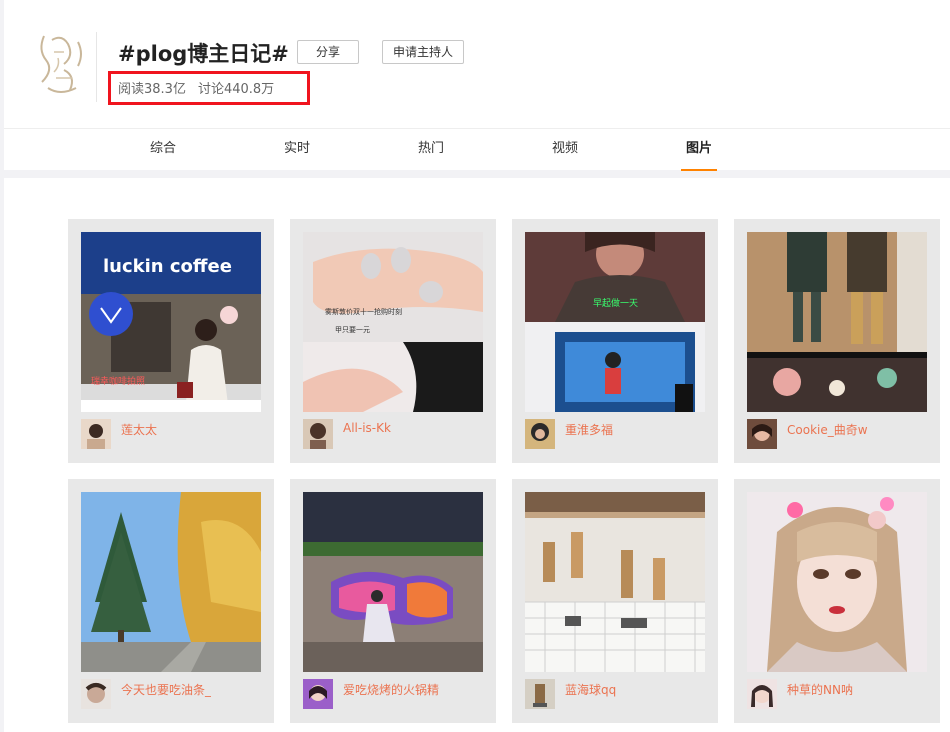 This screenshot has height=732, width=950. I want to click on logo-divider, so click(96, 67).